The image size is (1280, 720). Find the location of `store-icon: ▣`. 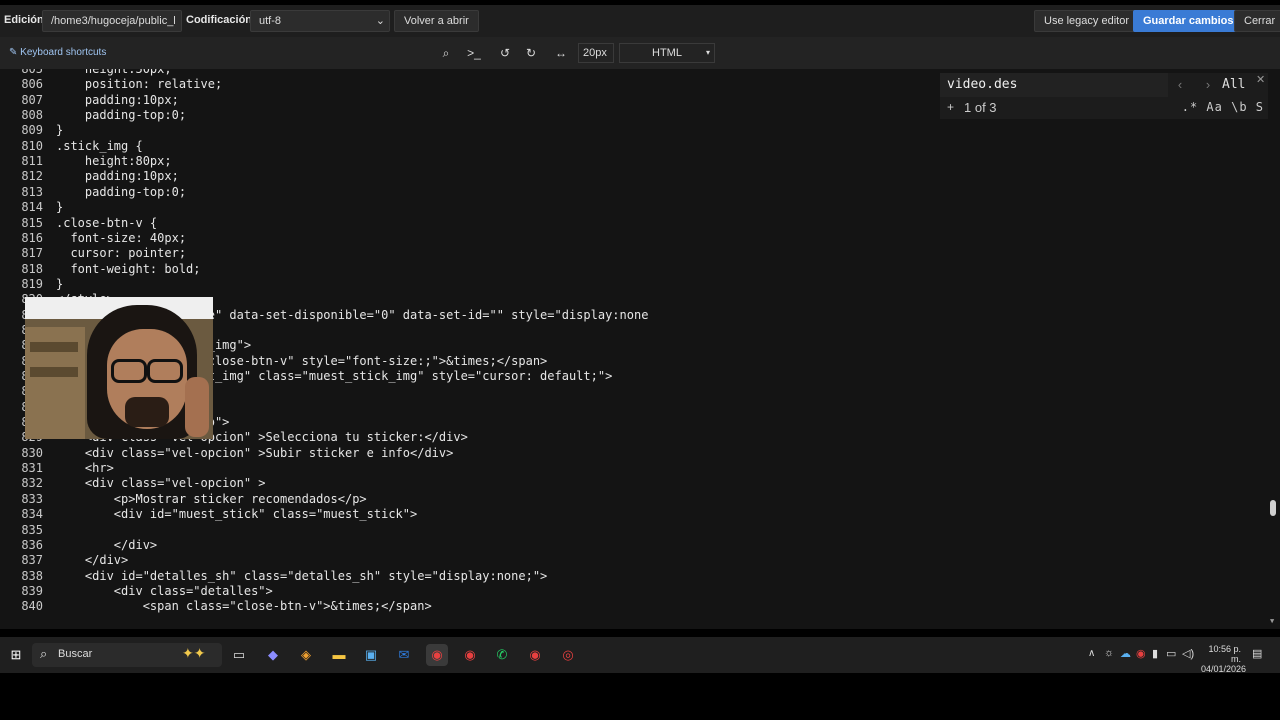

store-icon: ▣ is located at coordinates (371, 655).